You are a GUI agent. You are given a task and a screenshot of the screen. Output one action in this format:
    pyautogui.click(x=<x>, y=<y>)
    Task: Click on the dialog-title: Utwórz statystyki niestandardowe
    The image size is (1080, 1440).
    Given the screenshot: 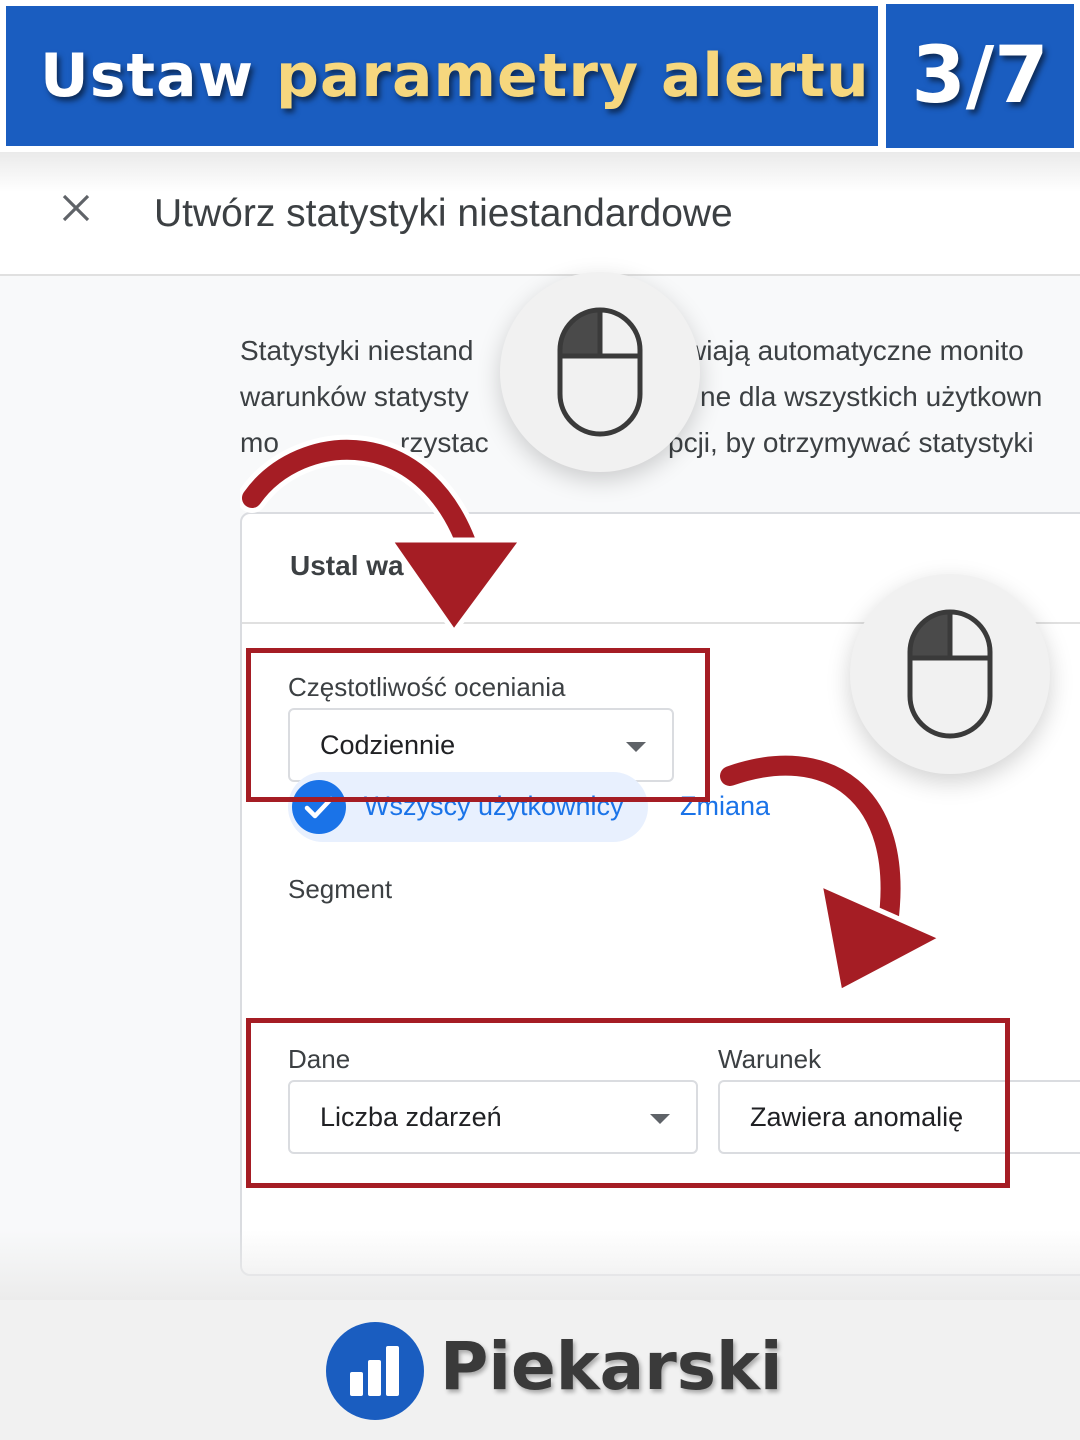 What is the action you would take?
    pyautogui.click(x=443, y=213)
    